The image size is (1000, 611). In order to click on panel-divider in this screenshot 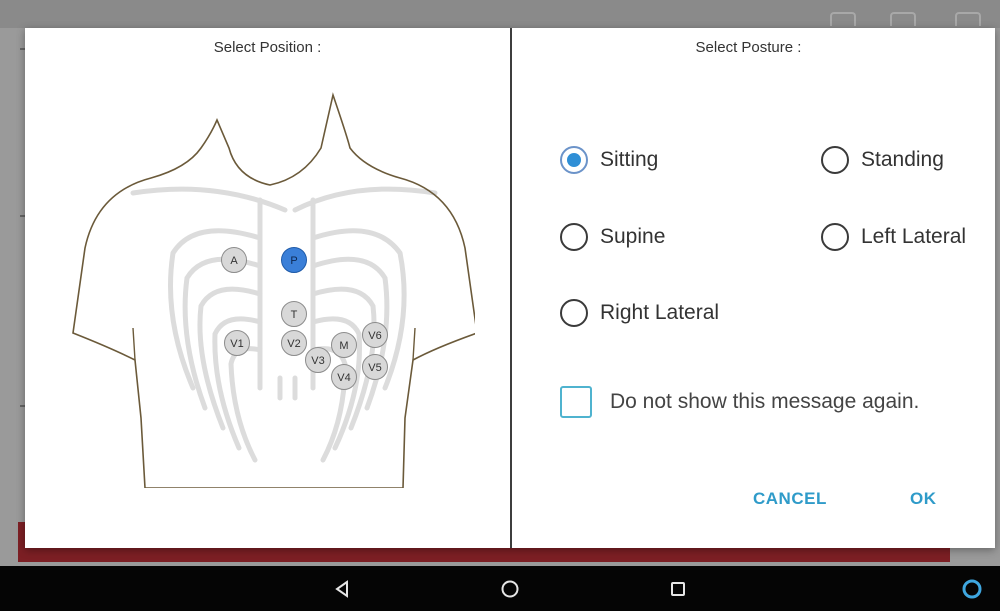, I will do `click(511, 288)`.